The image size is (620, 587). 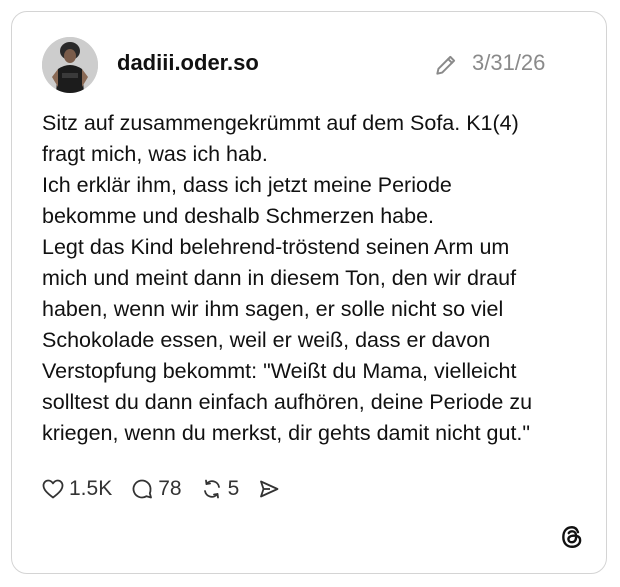 I want to click on post-text-line: fragt mich, was ich hab., so click(x=155, y=154).